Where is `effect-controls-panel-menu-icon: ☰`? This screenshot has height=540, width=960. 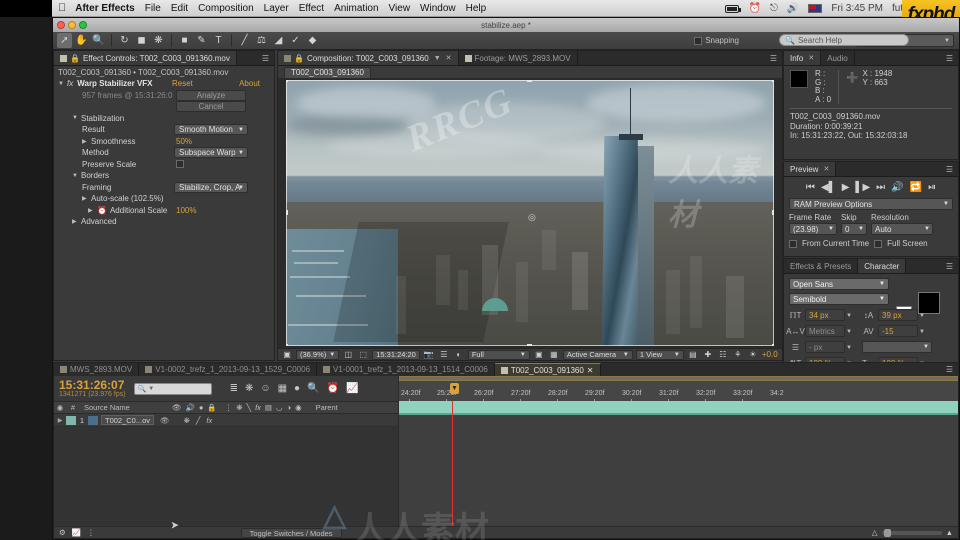 effect-controls-panel-menu-icon: ☰ is located at coordinates (265, 58).